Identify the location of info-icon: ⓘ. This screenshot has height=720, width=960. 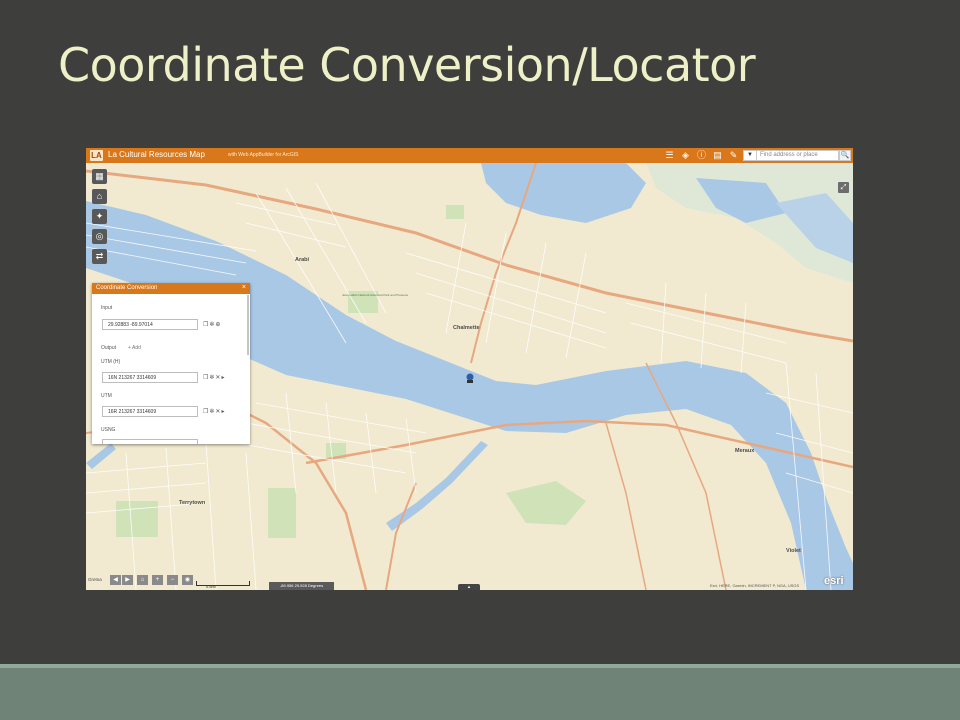
(701, 155).